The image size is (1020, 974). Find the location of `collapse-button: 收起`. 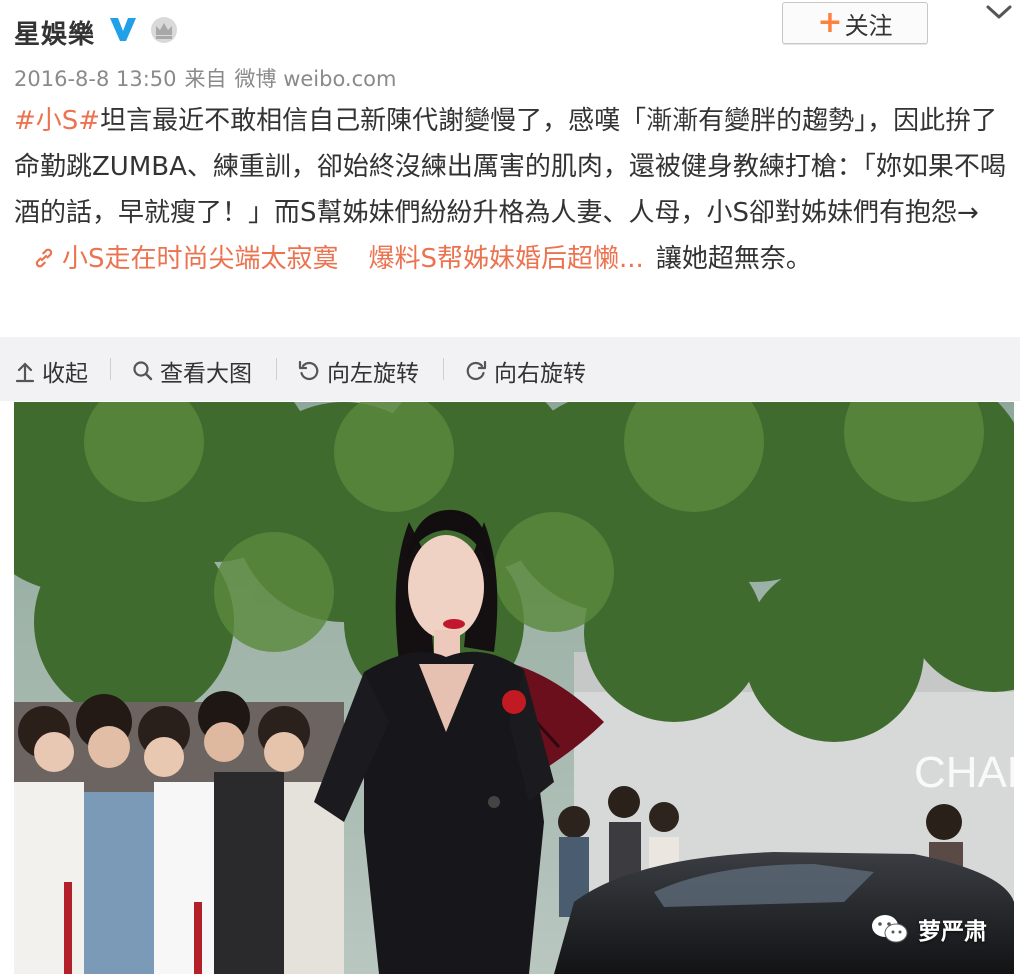

collapse-button: 收起 is located at coordinates (51, 371).